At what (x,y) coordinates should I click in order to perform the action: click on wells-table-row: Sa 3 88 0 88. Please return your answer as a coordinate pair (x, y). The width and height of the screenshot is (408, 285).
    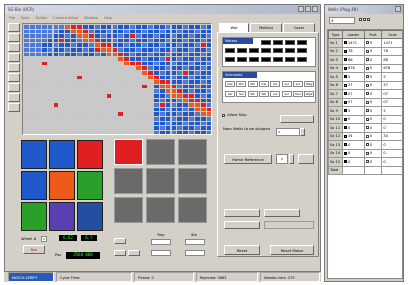
    Looking at the image, I should click on (365, 60).